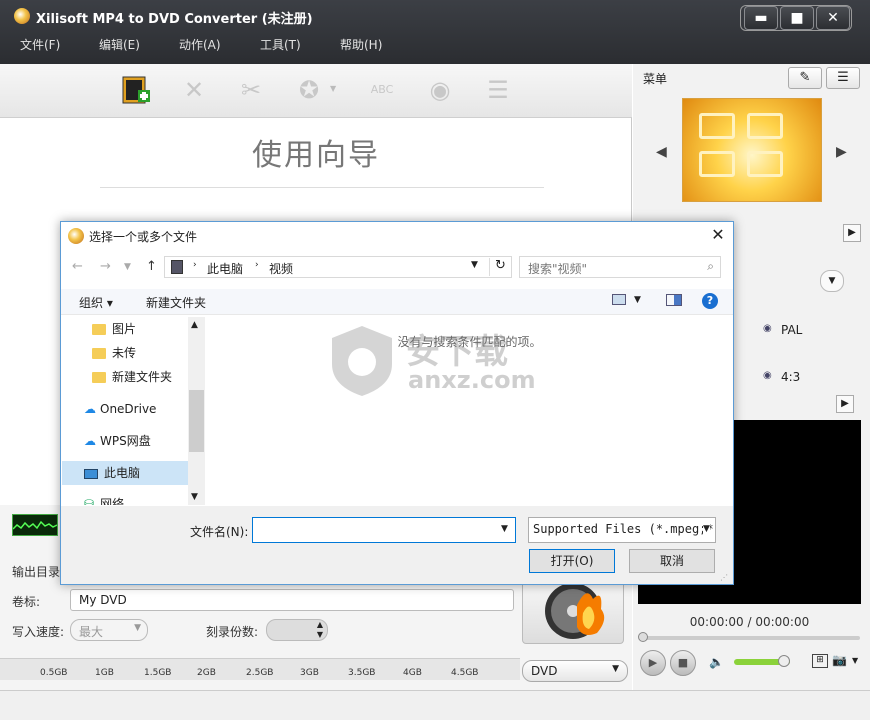  Describe the element at coordinates (544, 671) in the screenshot. I see `disc-type-value: DVD` at that location.